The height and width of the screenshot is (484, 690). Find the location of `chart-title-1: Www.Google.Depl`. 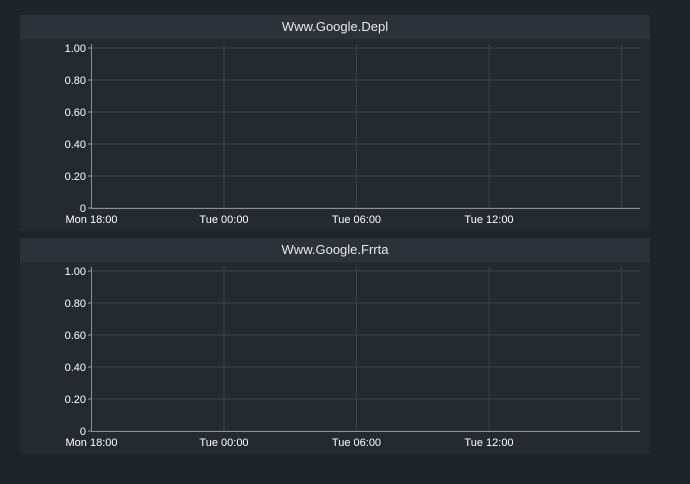

chart-title-1: Www.Google.Depl is located at coordinates (335, 27).